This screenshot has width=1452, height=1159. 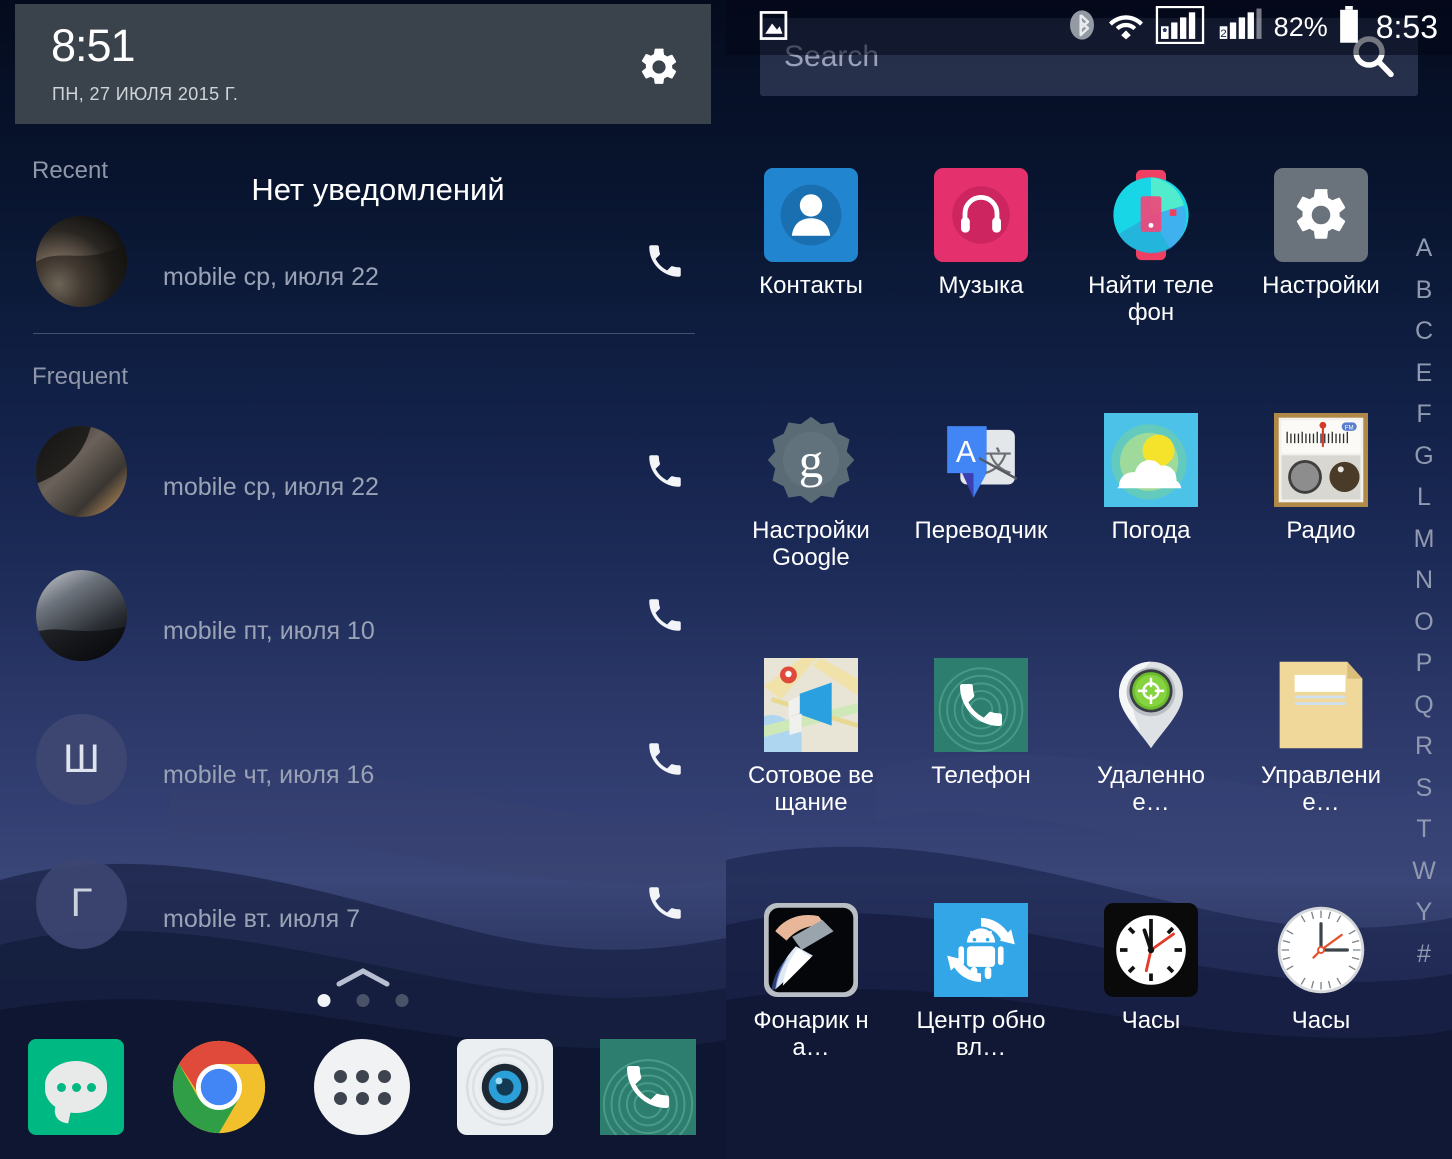 I want to click on no-notifications-text: Нет уведомлений, so click(x=378, y=189).